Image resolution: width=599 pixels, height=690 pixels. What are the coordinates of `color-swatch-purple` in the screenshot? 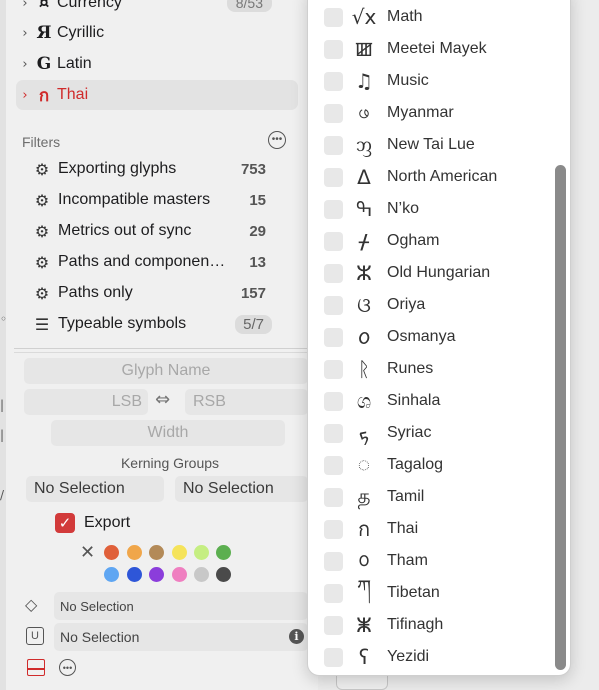 It's located at (156, 574).